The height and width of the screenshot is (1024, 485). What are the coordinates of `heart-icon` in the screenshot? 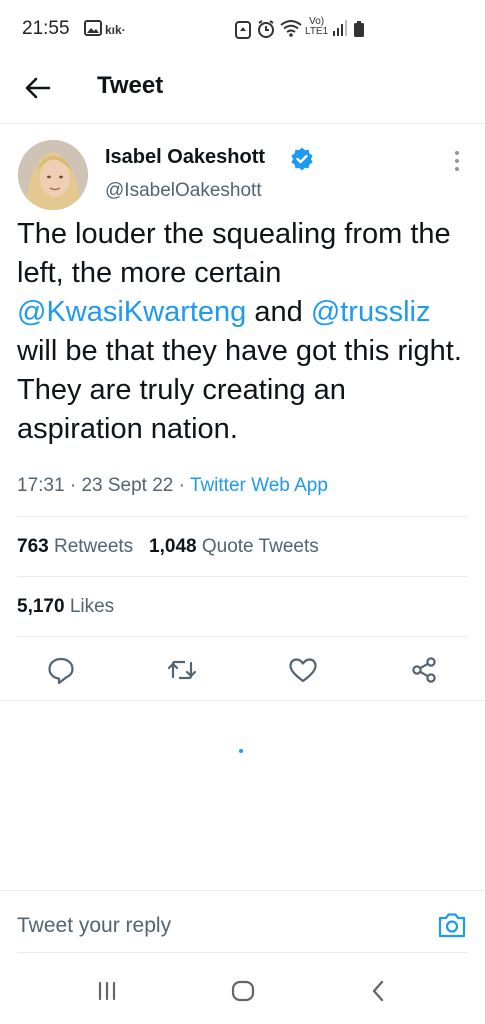 It's located at (303, 670).